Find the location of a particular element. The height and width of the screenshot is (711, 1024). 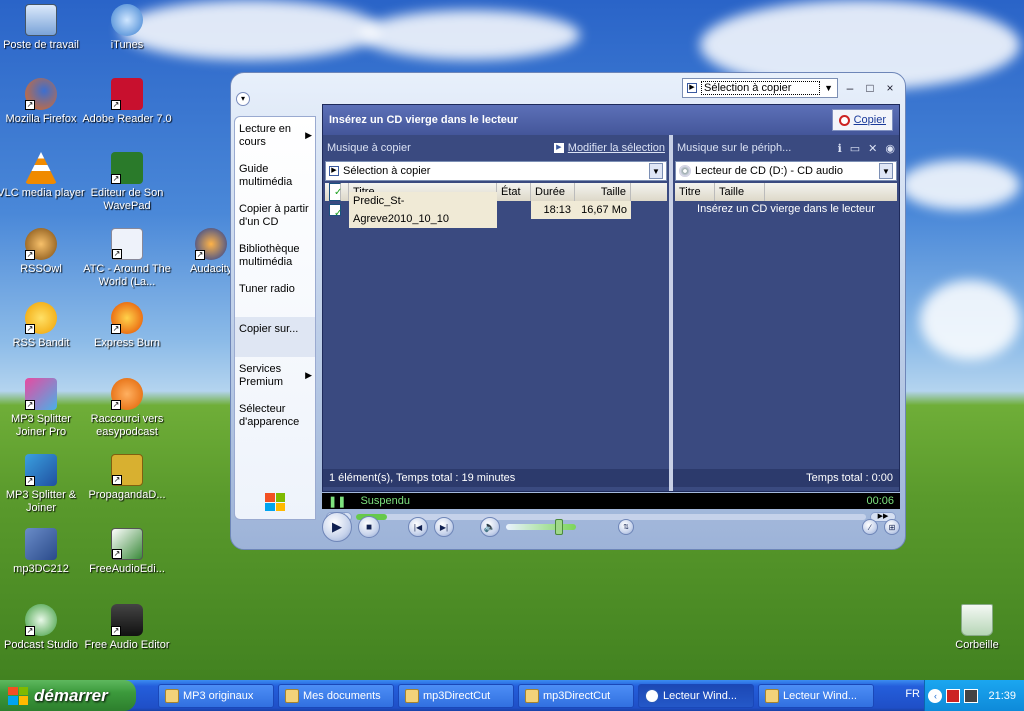

nav-now-playing: Lecture en cours ▶ is located at coordinates (275, 137).